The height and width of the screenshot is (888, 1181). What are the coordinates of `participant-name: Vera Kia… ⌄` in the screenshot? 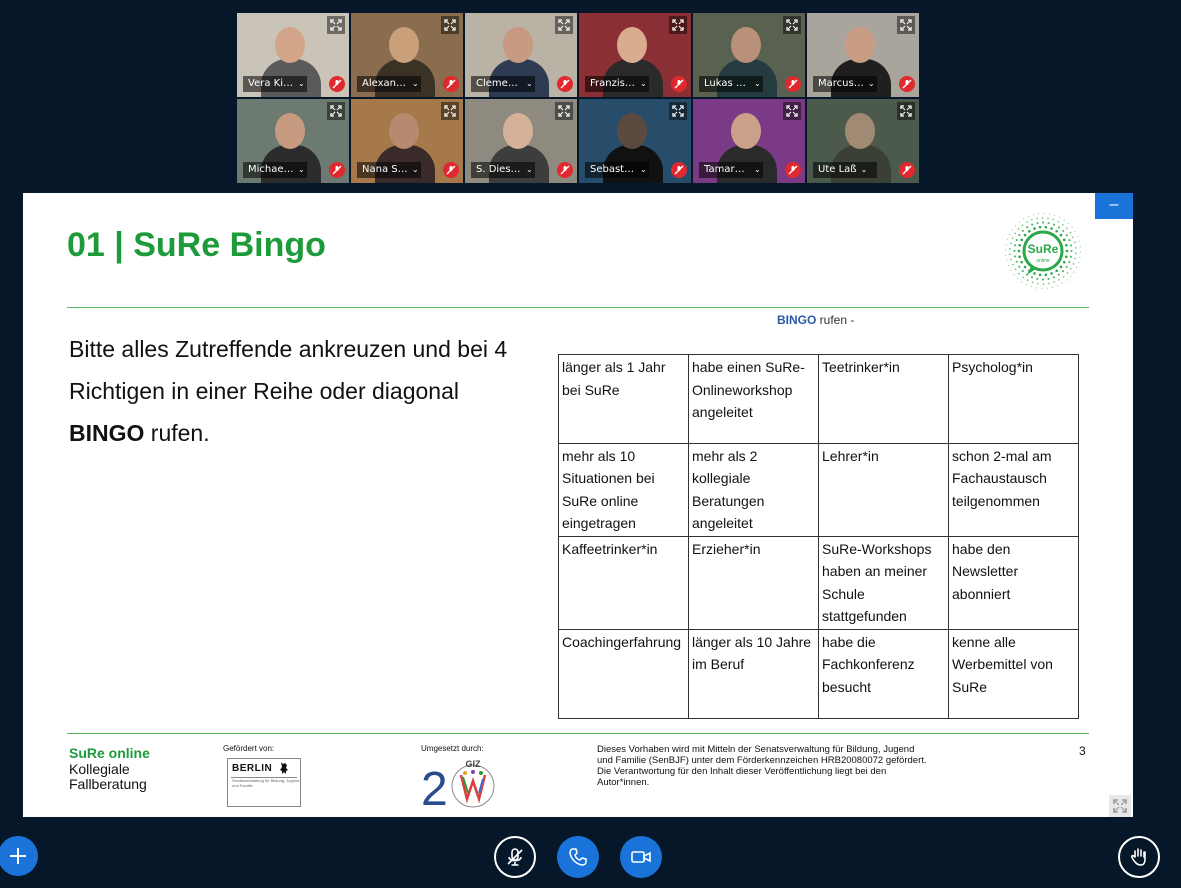 It's located at (275, 84).